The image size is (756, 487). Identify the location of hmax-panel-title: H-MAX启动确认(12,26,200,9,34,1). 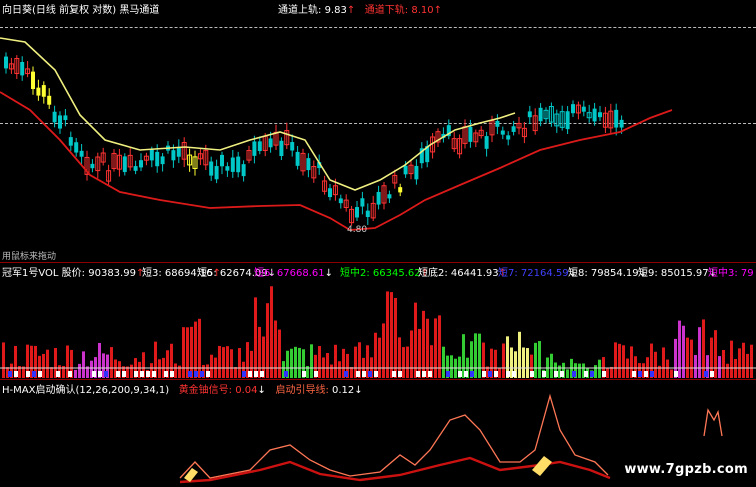
(86, 390).